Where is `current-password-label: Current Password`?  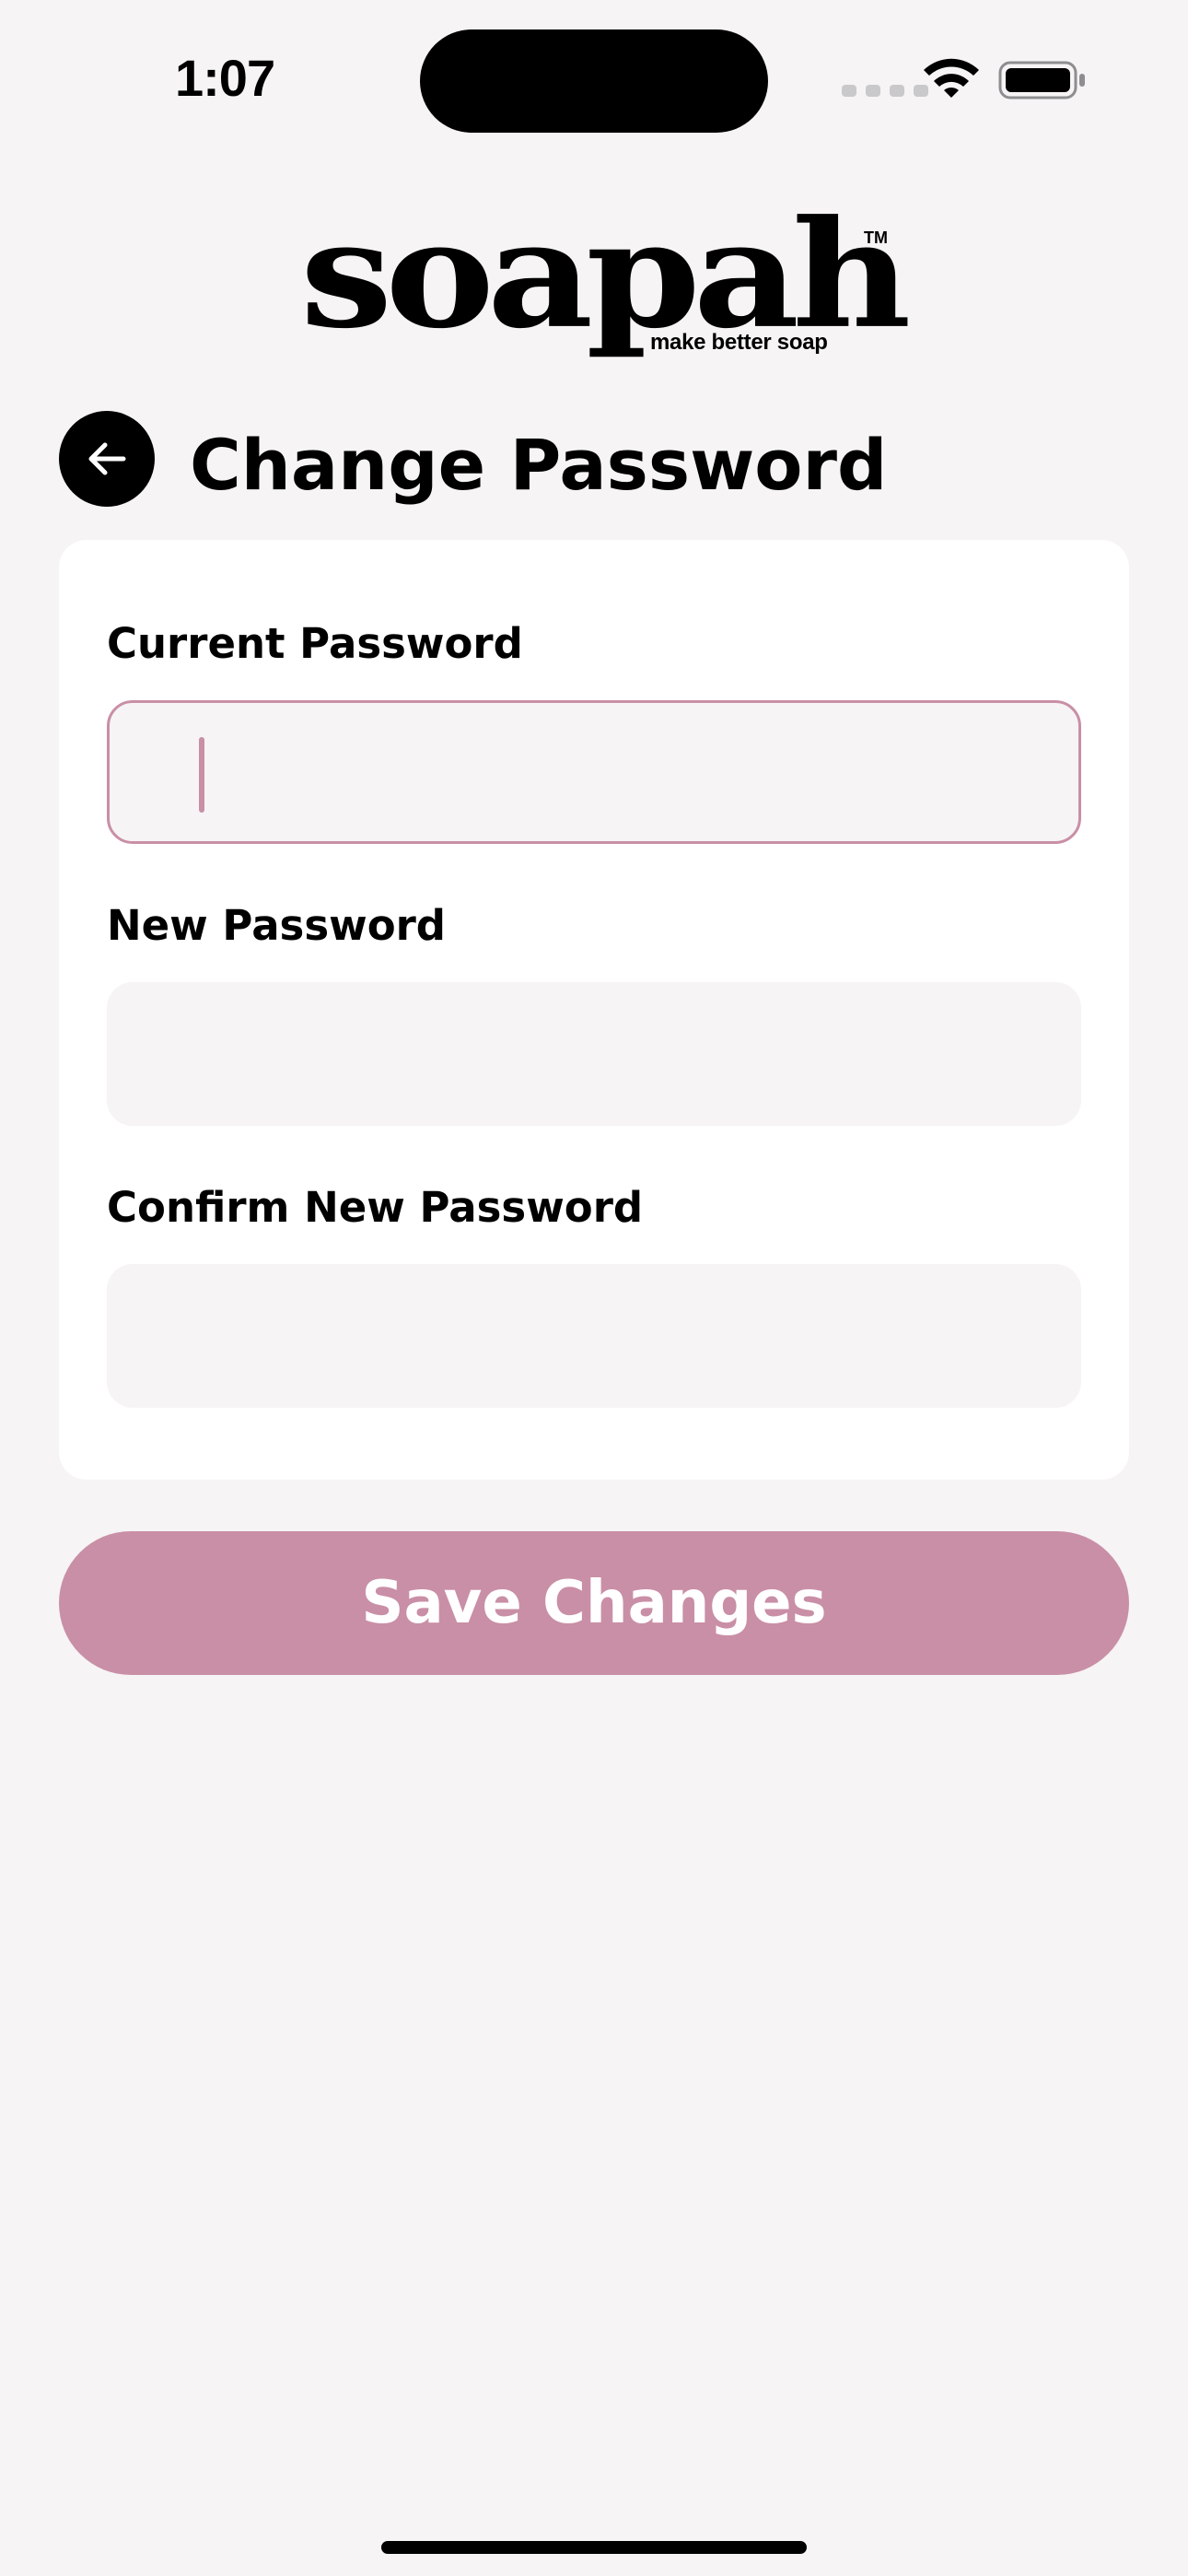
current-password-label: Current Password is located at coordinates (315, 643).